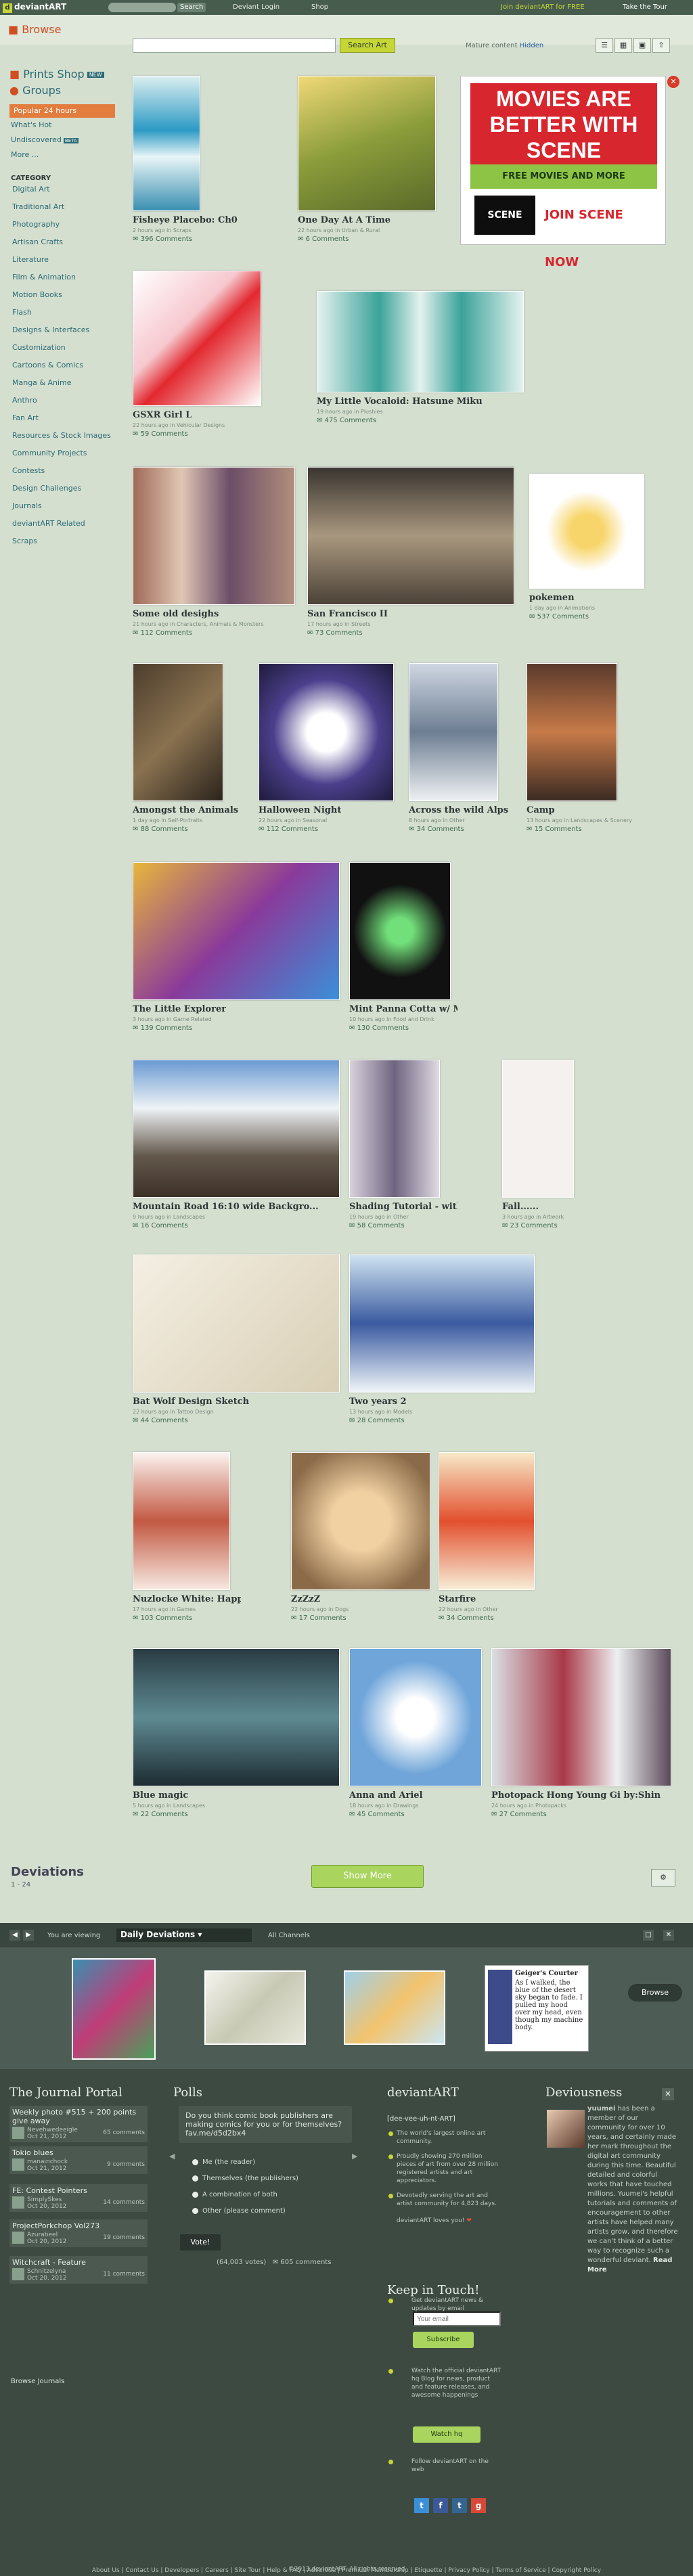 The image size is (693, 2576). Describe the element at coordinates (162, 1028) in the screenshot. I see `deviation-comments: ✉ 139 Comments` at that location.